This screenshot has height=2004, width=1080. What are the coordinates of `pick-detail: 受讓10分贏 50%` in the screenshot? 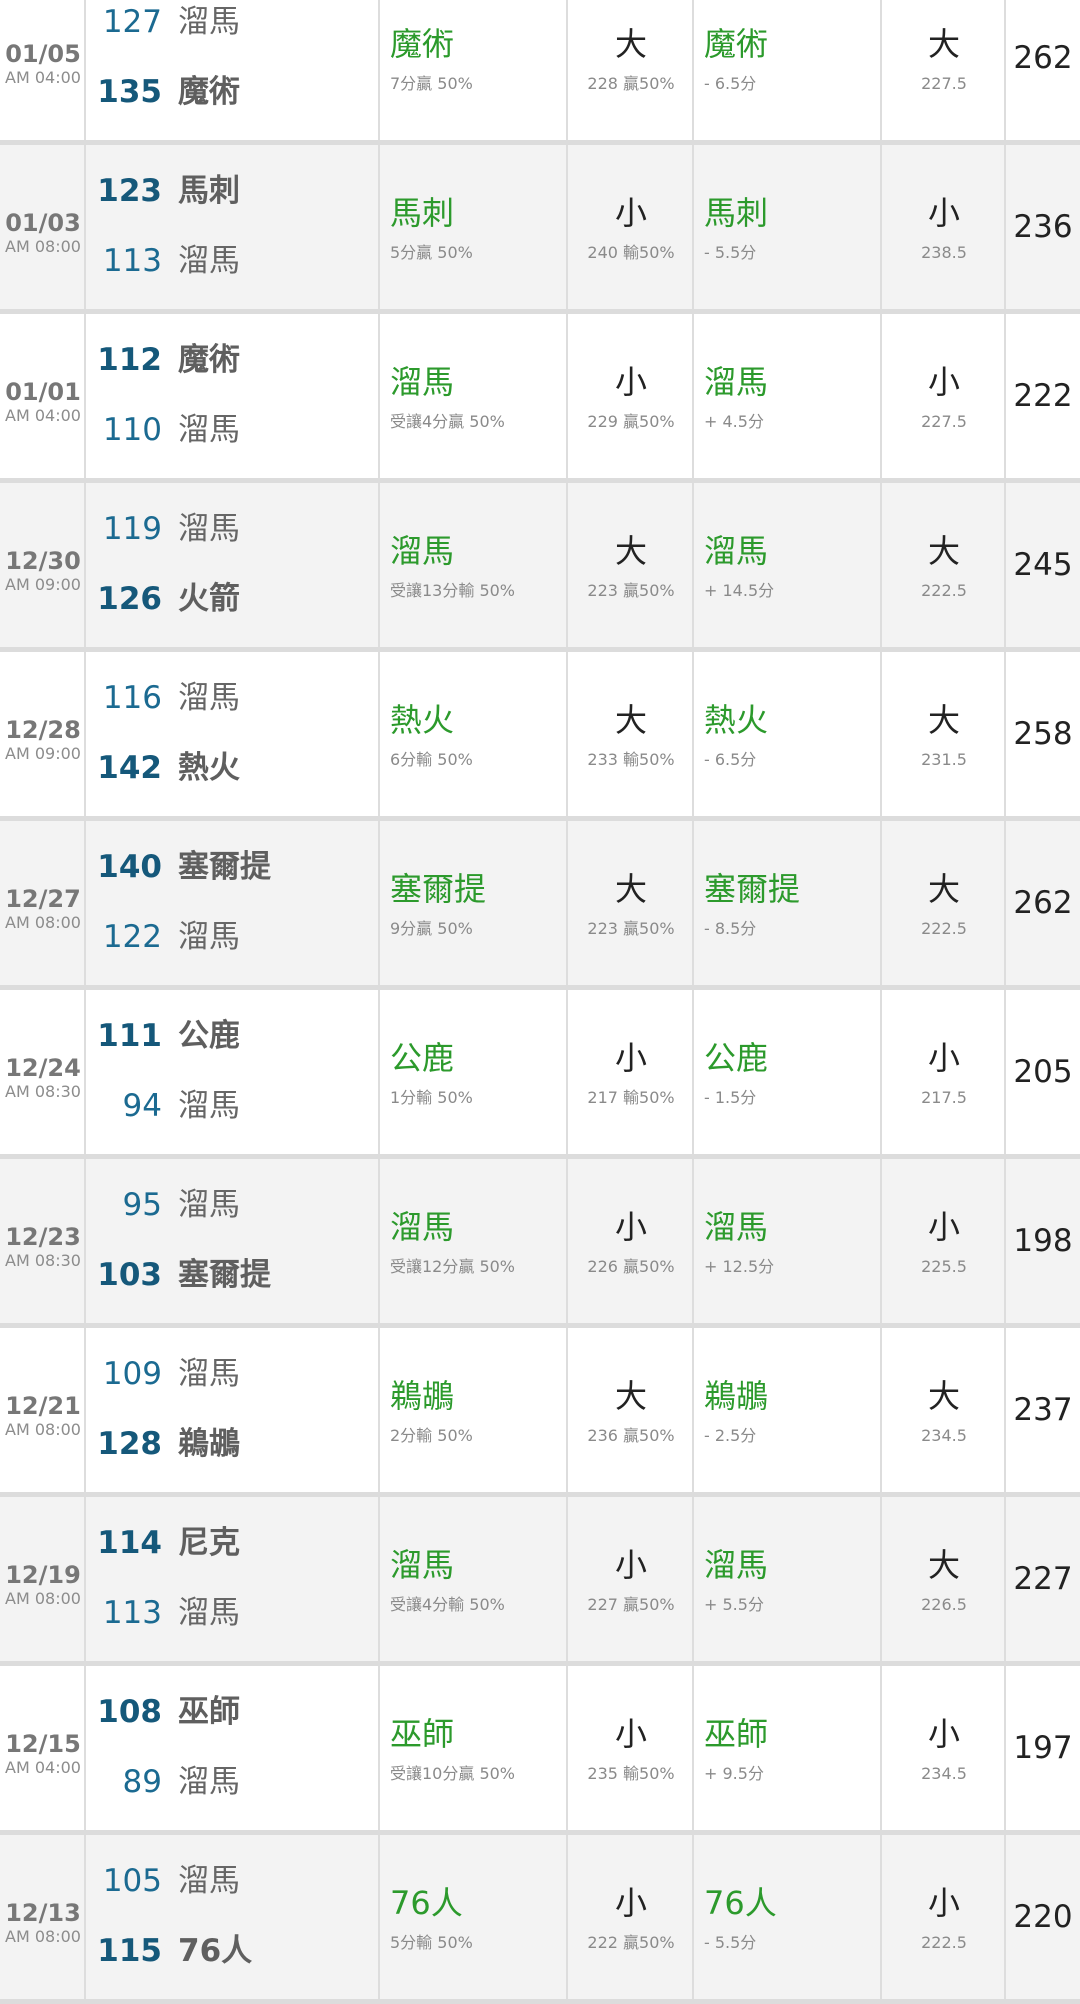 It's located at (453, 1773).